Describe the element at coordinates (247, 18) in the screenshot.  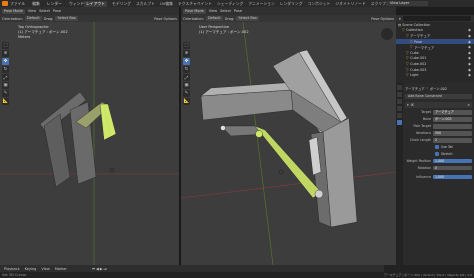
I see `right-drag-select: Select Box` at that location.